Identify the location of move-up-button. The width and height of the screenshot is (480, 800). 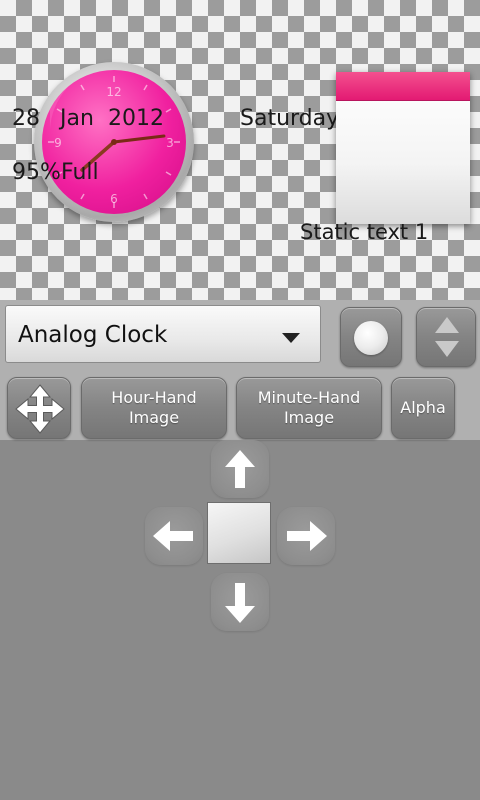
(240, 469).